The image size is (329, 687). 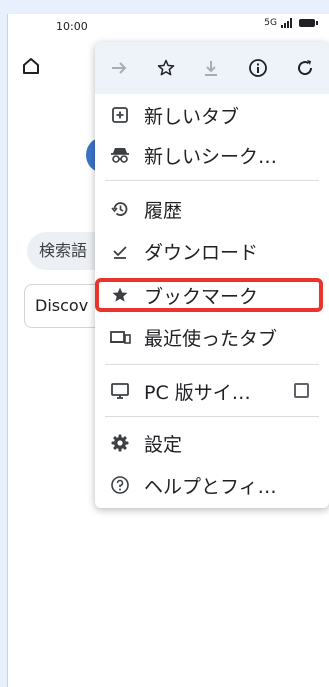 I want to click on desktop-site-checkbox, so click(x=301, y=390).